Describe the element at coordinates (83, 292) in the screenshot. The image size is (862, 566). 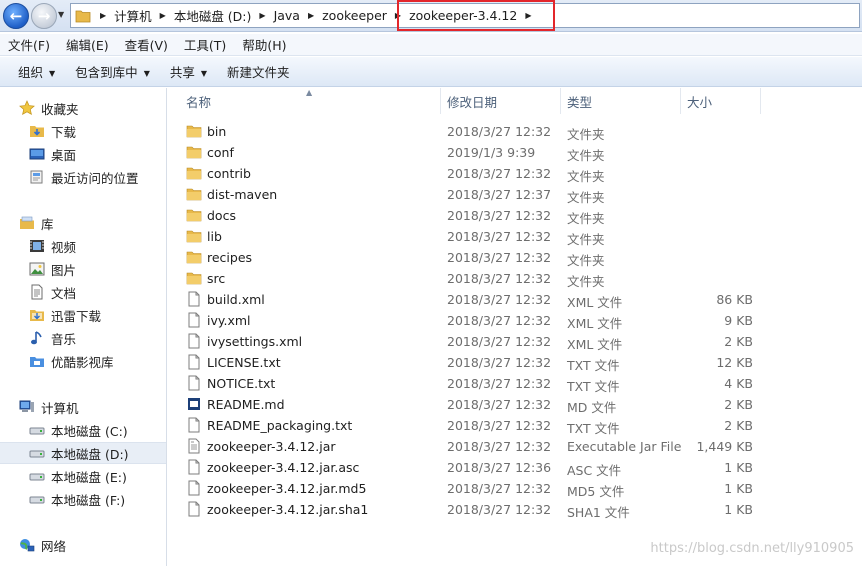
I see `nav-item-documents: 文档` at that location.